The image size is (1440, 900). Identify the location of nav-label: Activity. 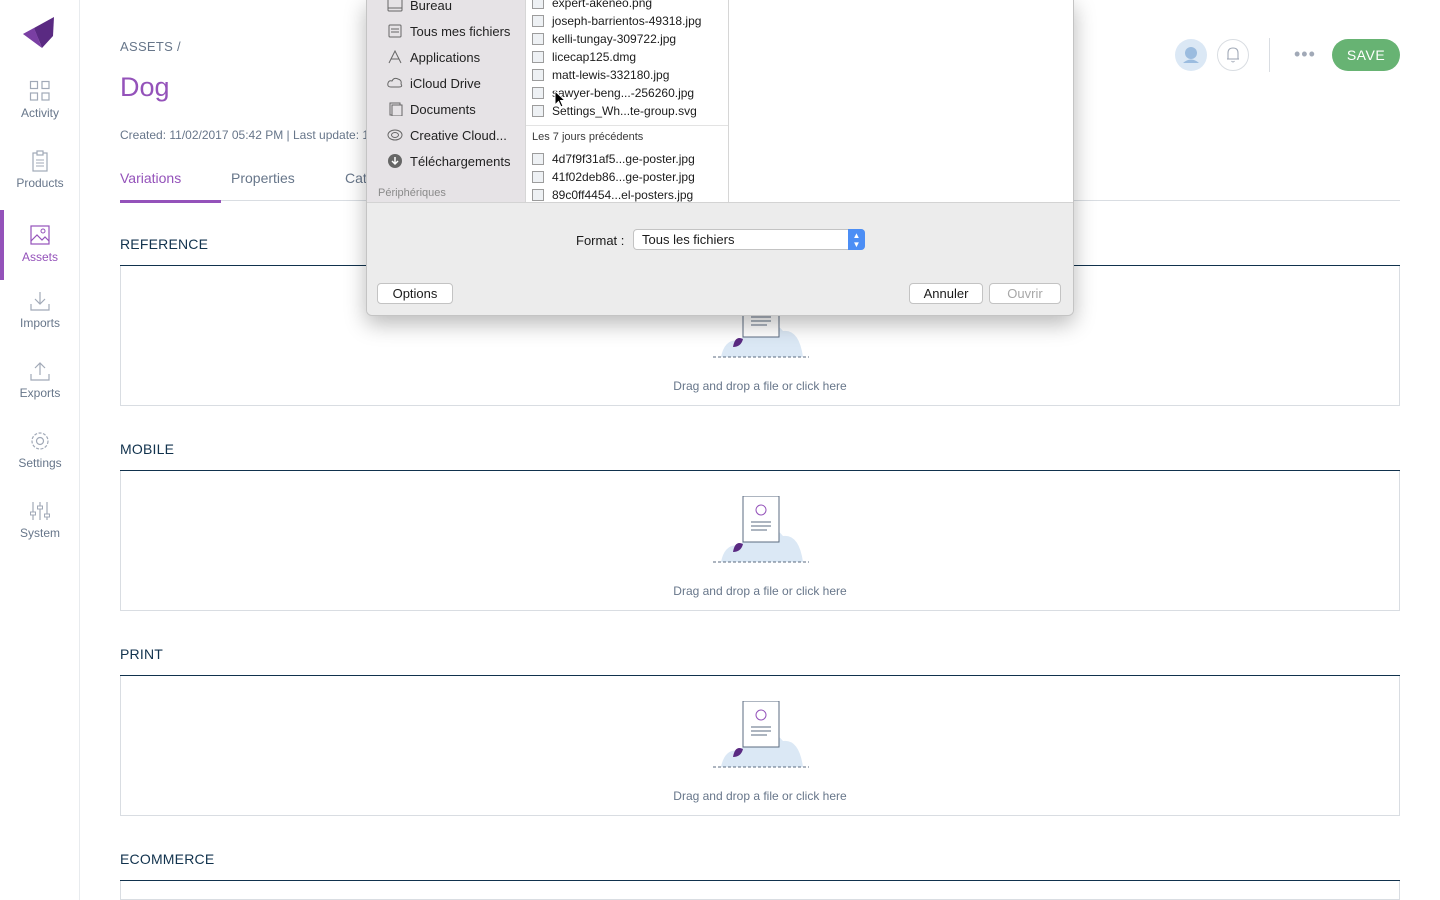
(39, 113).